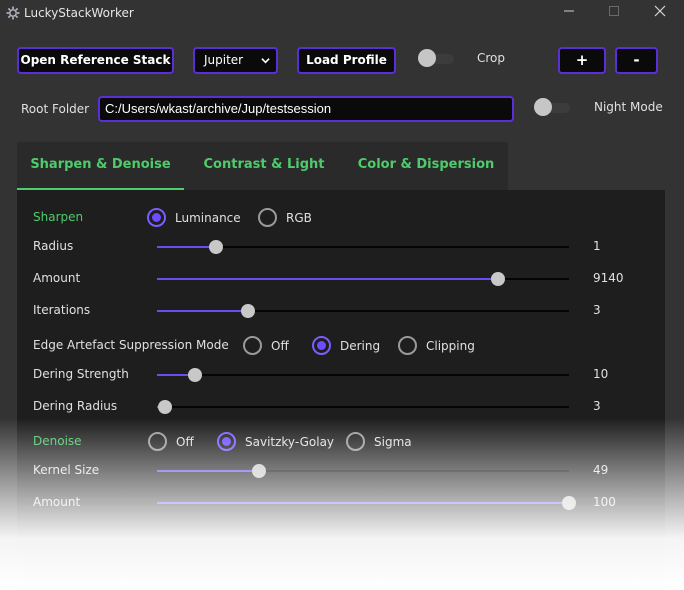  Describe the element at coordinates (156, 217) in the screenshot. I see `radio-luminance` at that location.